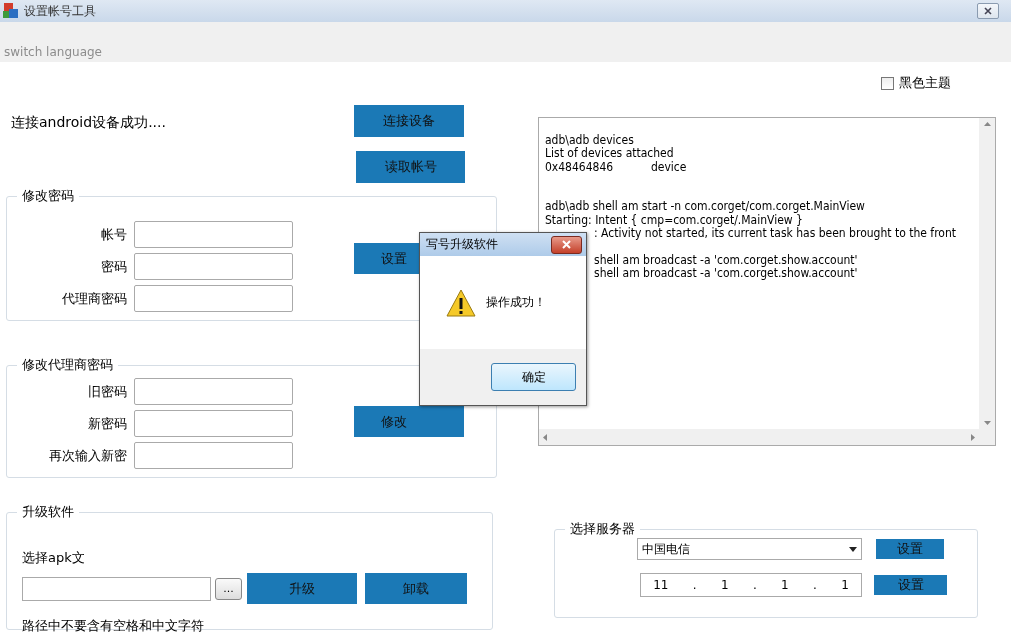  I want to click on field-label: 新密码, so click(107, 423).